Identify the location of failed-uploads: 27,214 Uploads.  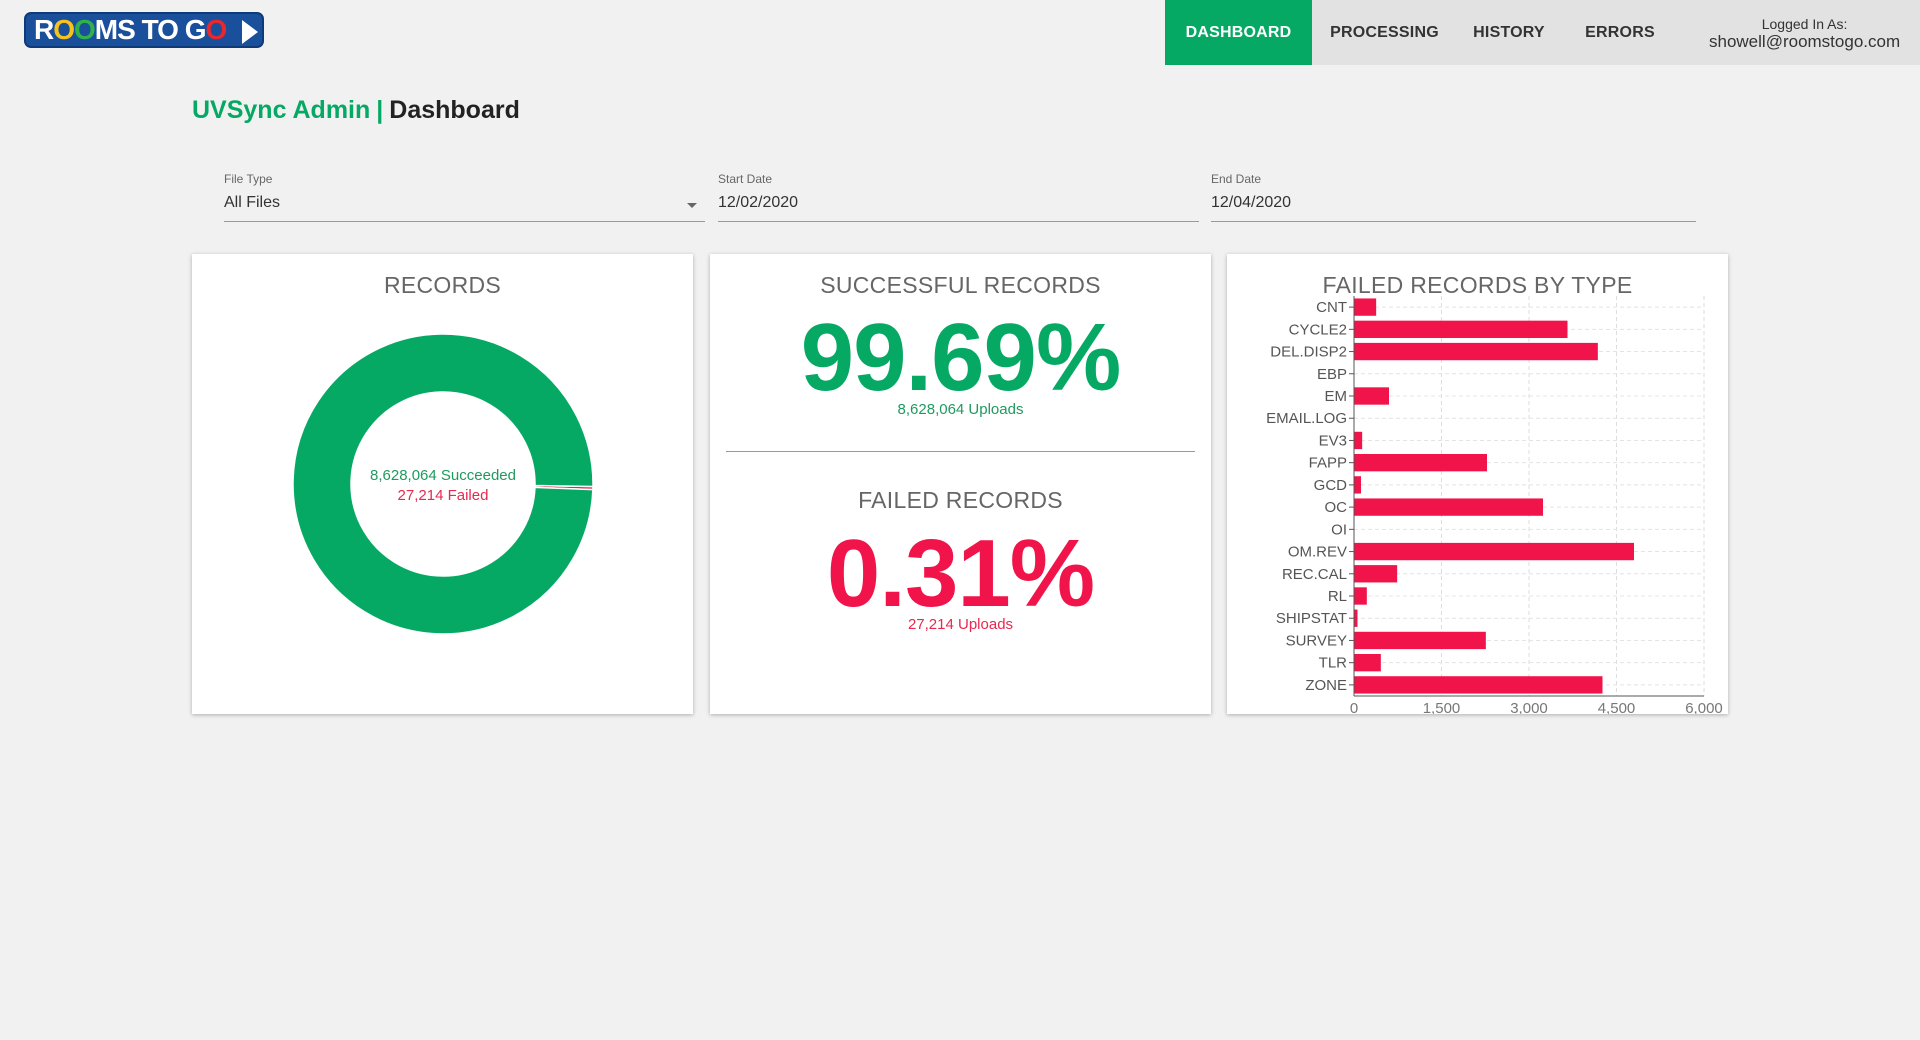
(960, 624).